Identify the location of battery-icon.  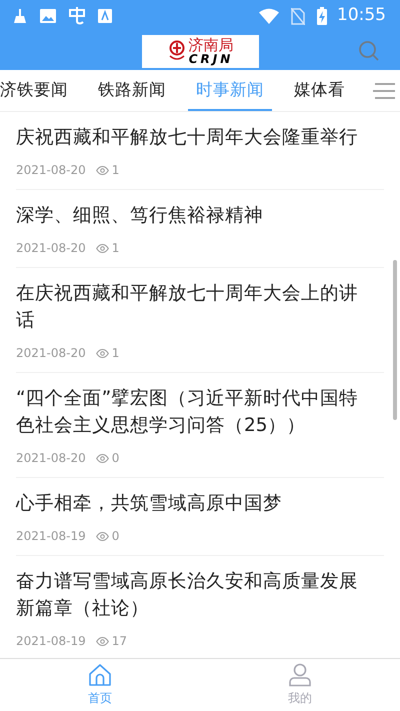
(322, 16).